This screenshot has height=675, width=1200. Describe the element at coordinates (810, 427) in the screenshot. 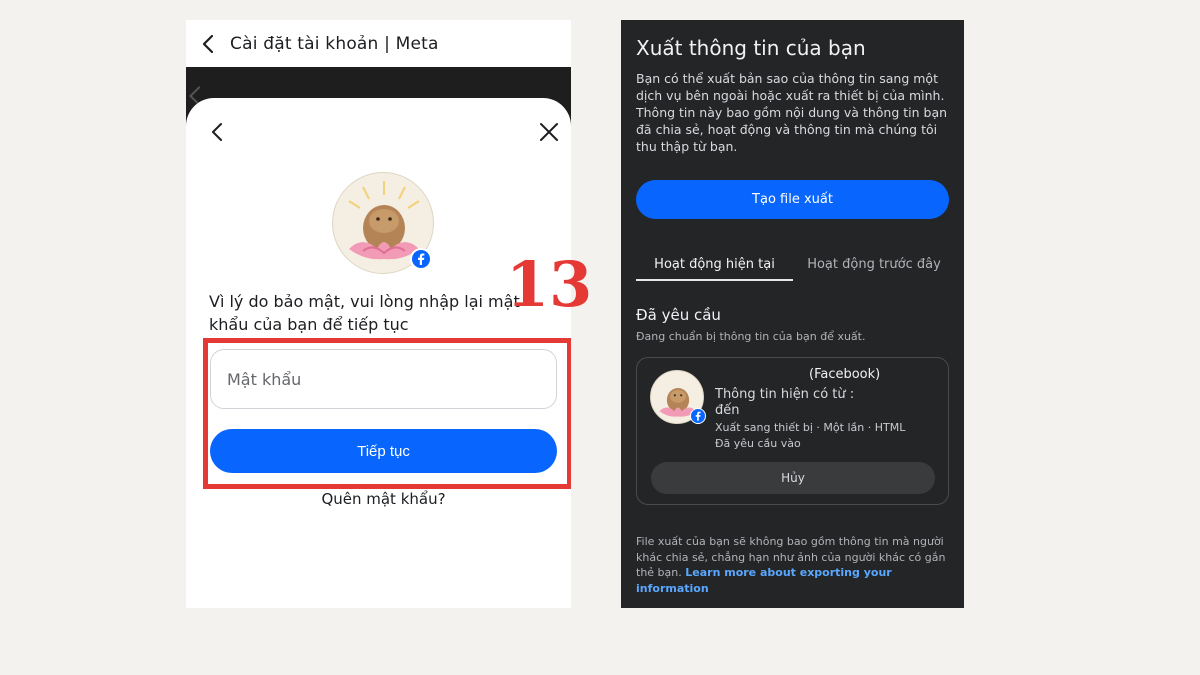

I see `card-export-details: Xuất sang thiết bị · Một lần · HTML` at that location.